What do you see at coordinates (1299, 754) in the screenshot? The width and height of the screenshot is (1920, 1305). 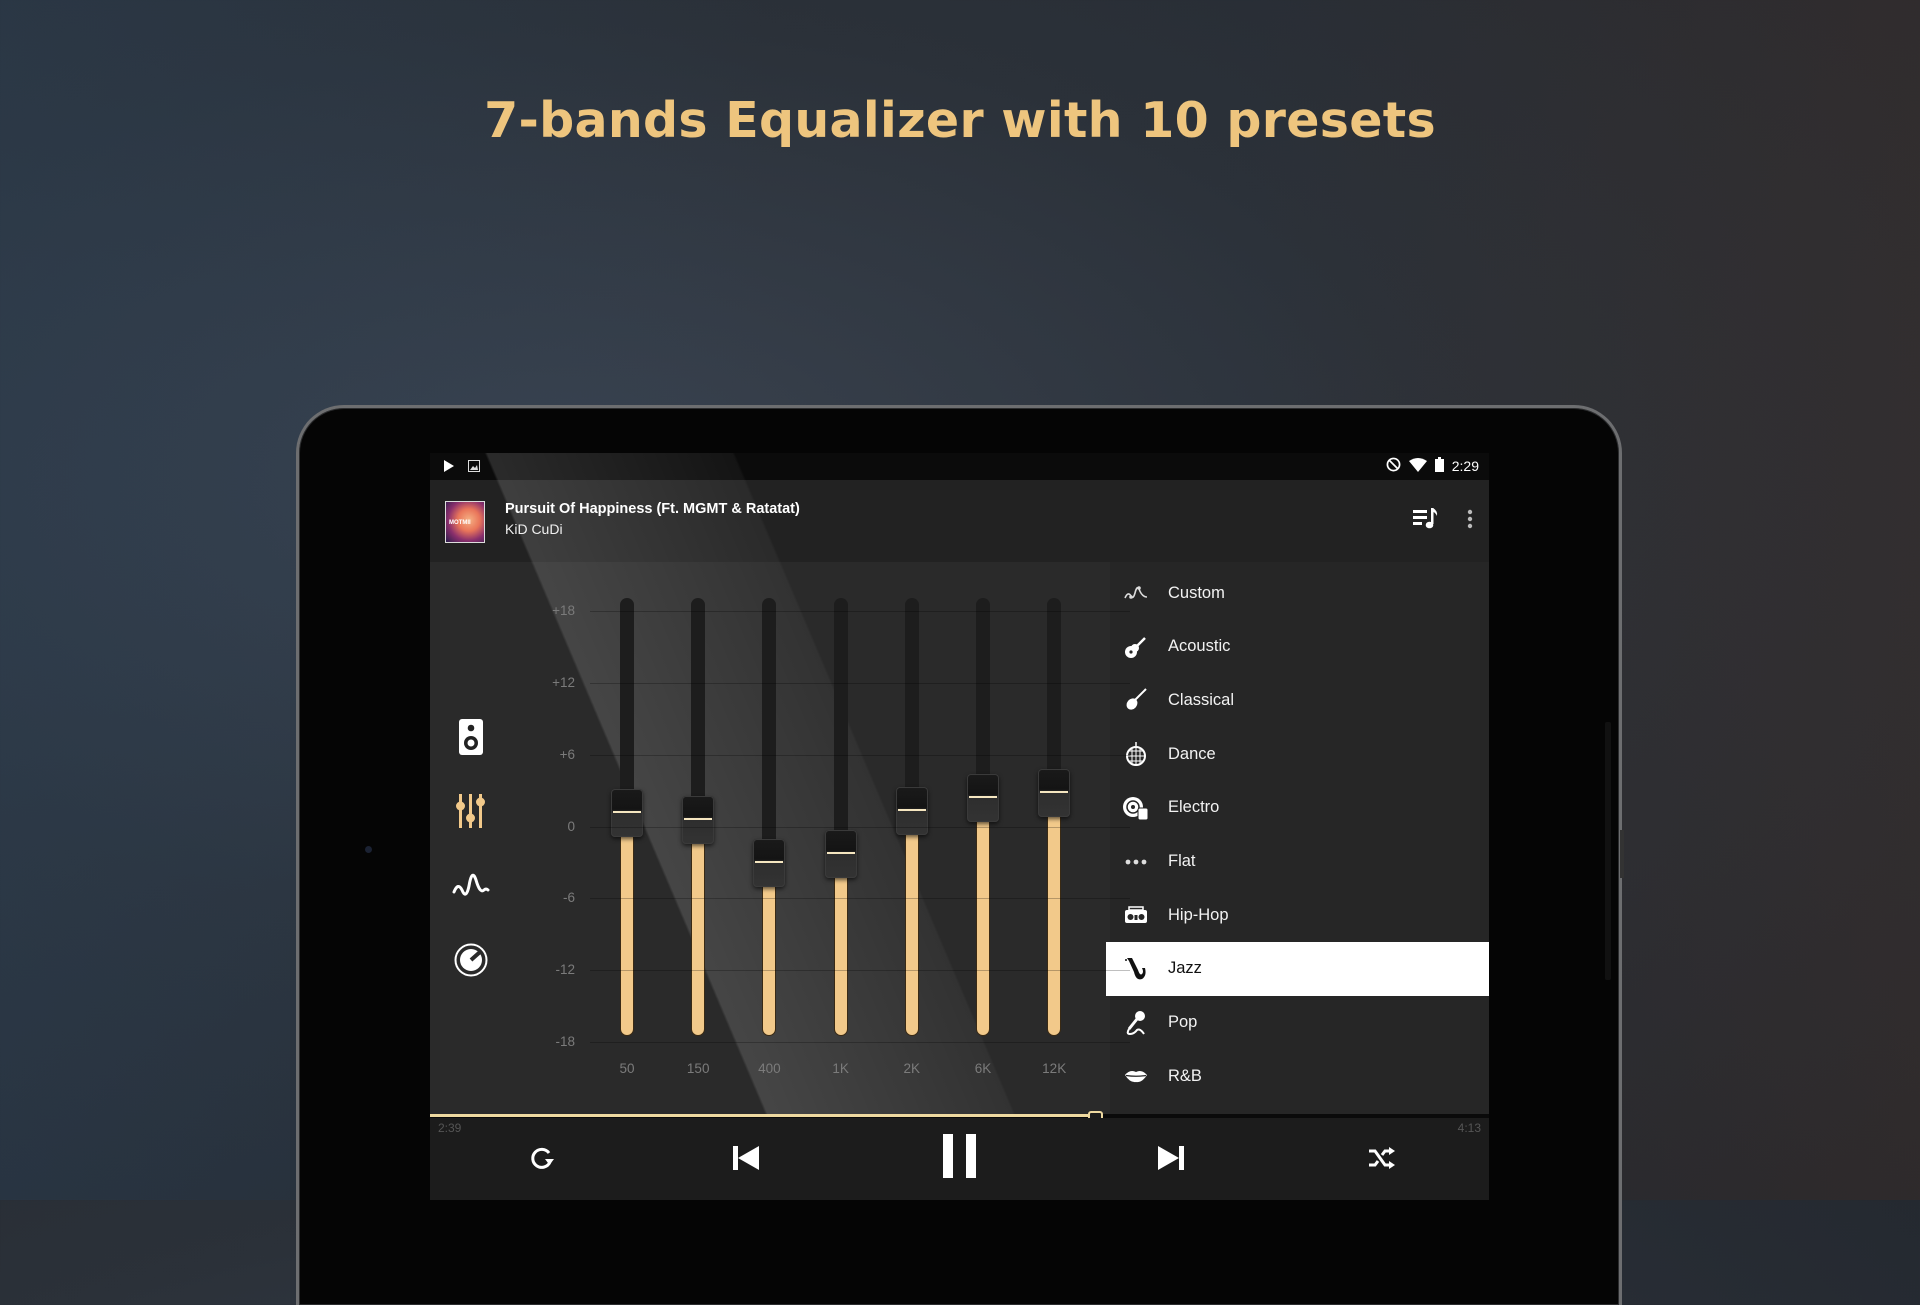 I see `preset-item-dance: Dance` at bounding box center [1299, 754].